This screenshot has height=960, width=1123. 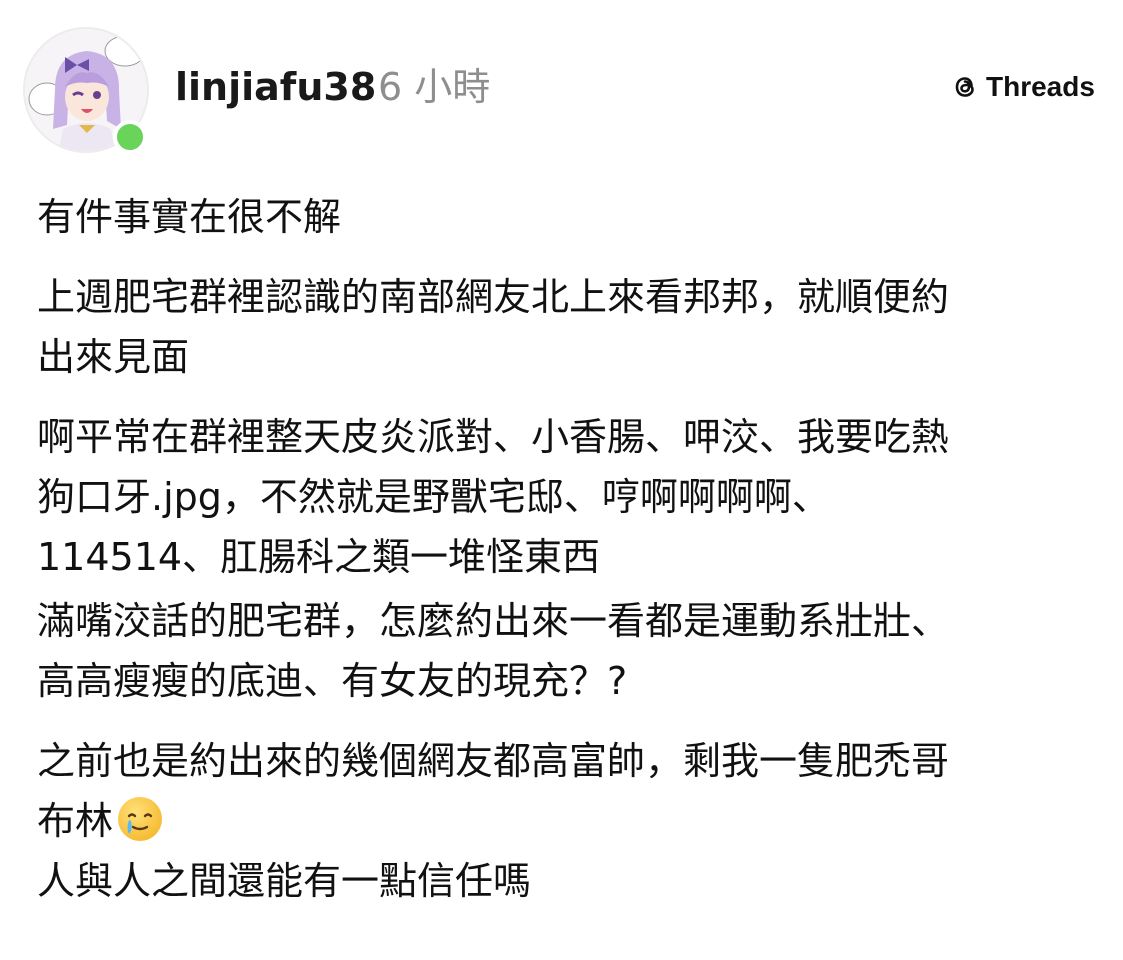 What do you see at coordinates (493, 621) in the screenshot?
I see `post-line: 滿嘴洨話的肥宅群，怎麼約出來一看都是運動系壯壯、` at bounding box center [493, 621].